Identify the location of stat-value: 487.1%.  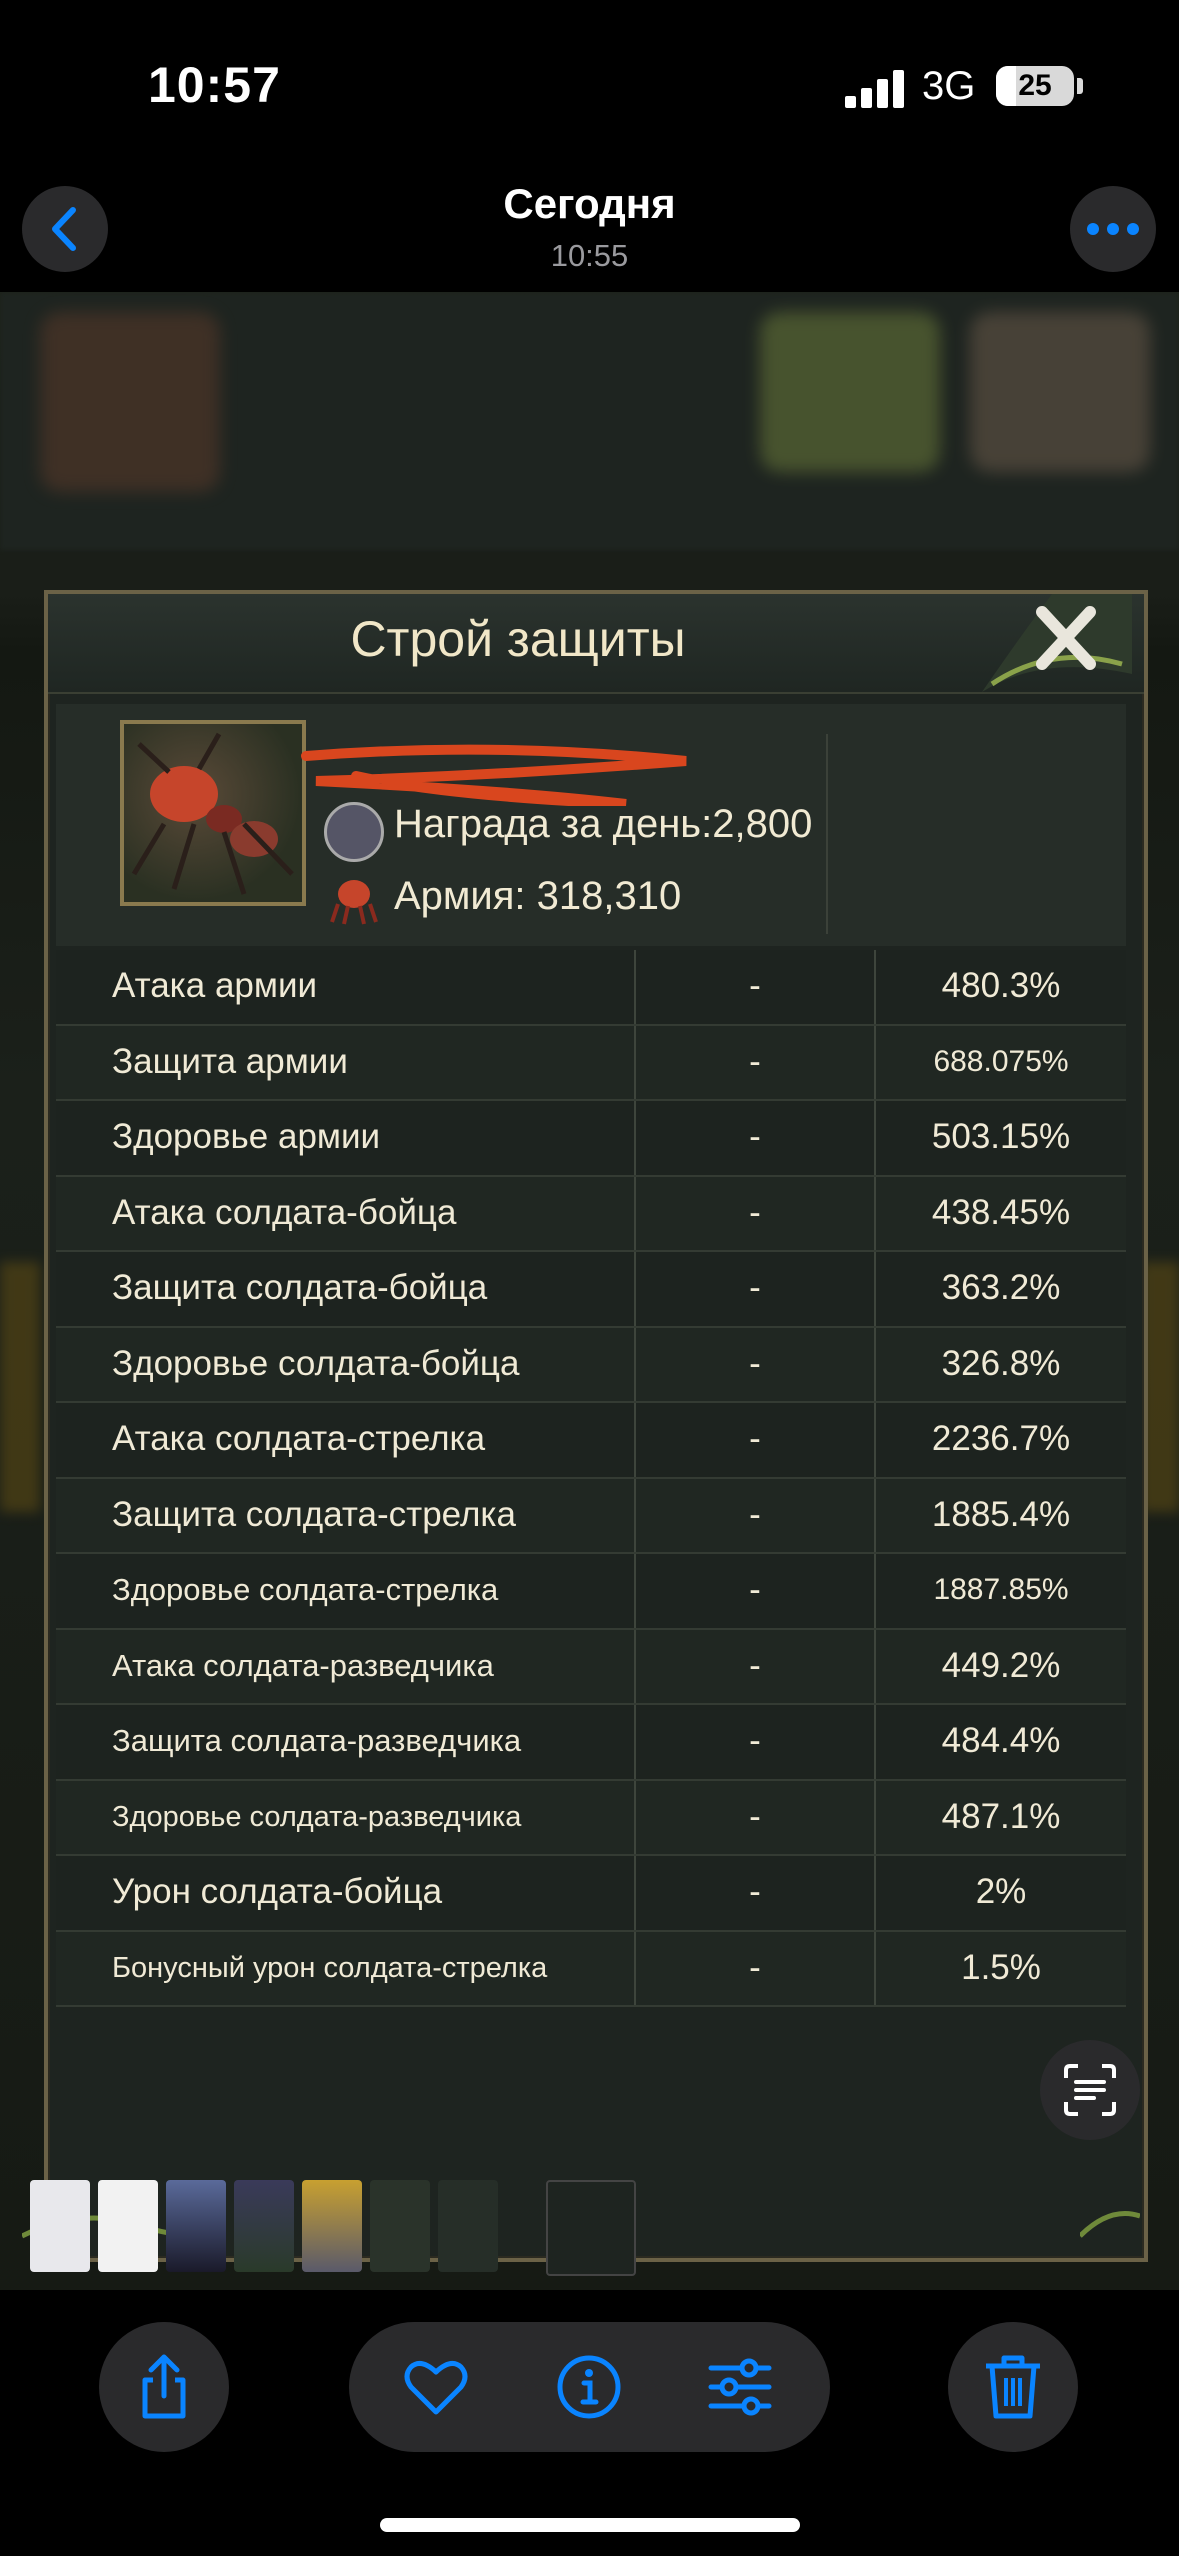
(1001, 1816).